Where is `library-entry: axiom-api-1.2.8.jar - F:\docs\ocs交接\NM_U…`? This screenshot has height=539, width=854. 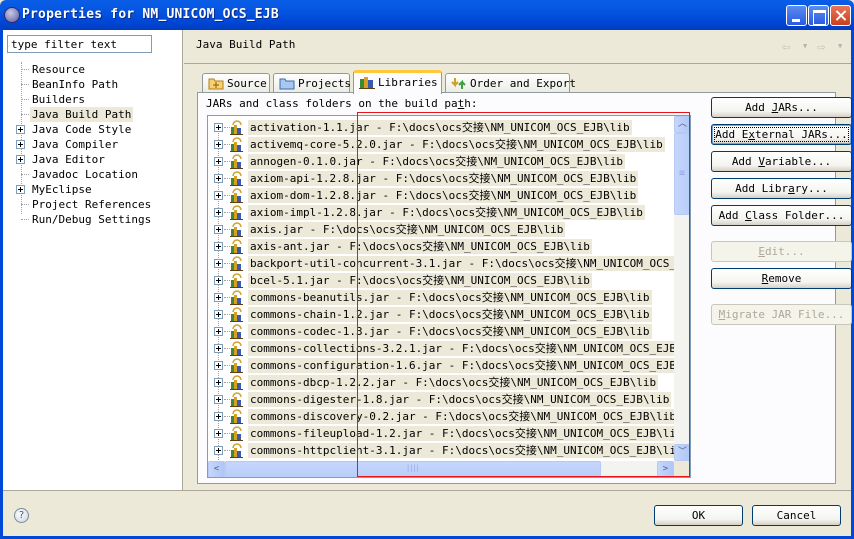
library-entry: axiom-api-1.2.8.jar - F:\docs\ocs交接\NM_U… is located at coordinates (443, 178).